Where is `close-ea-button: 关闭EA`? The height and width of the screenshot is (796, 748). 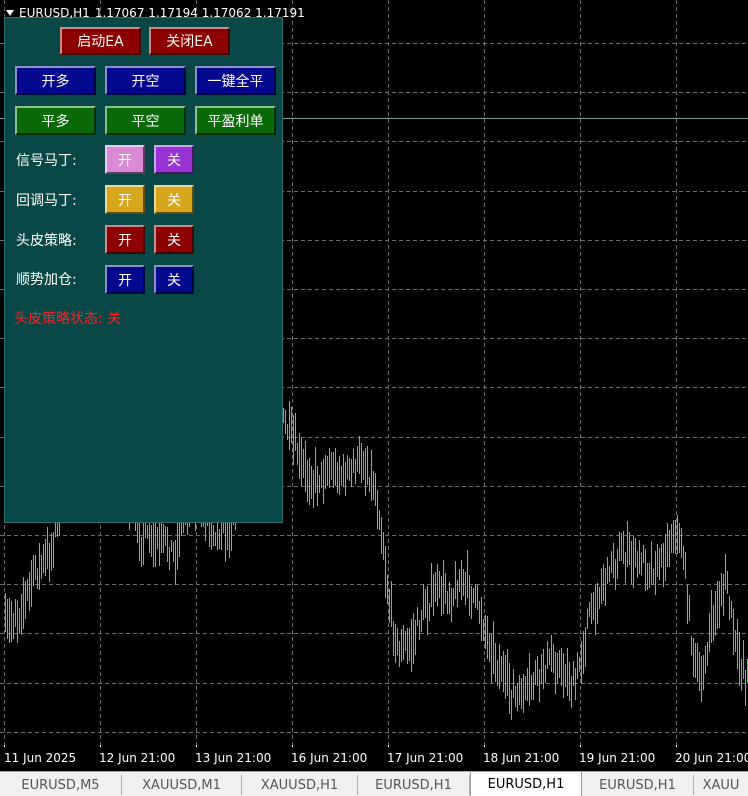
close-ea-button: 关闭EA is located at coordinates (189, 41).